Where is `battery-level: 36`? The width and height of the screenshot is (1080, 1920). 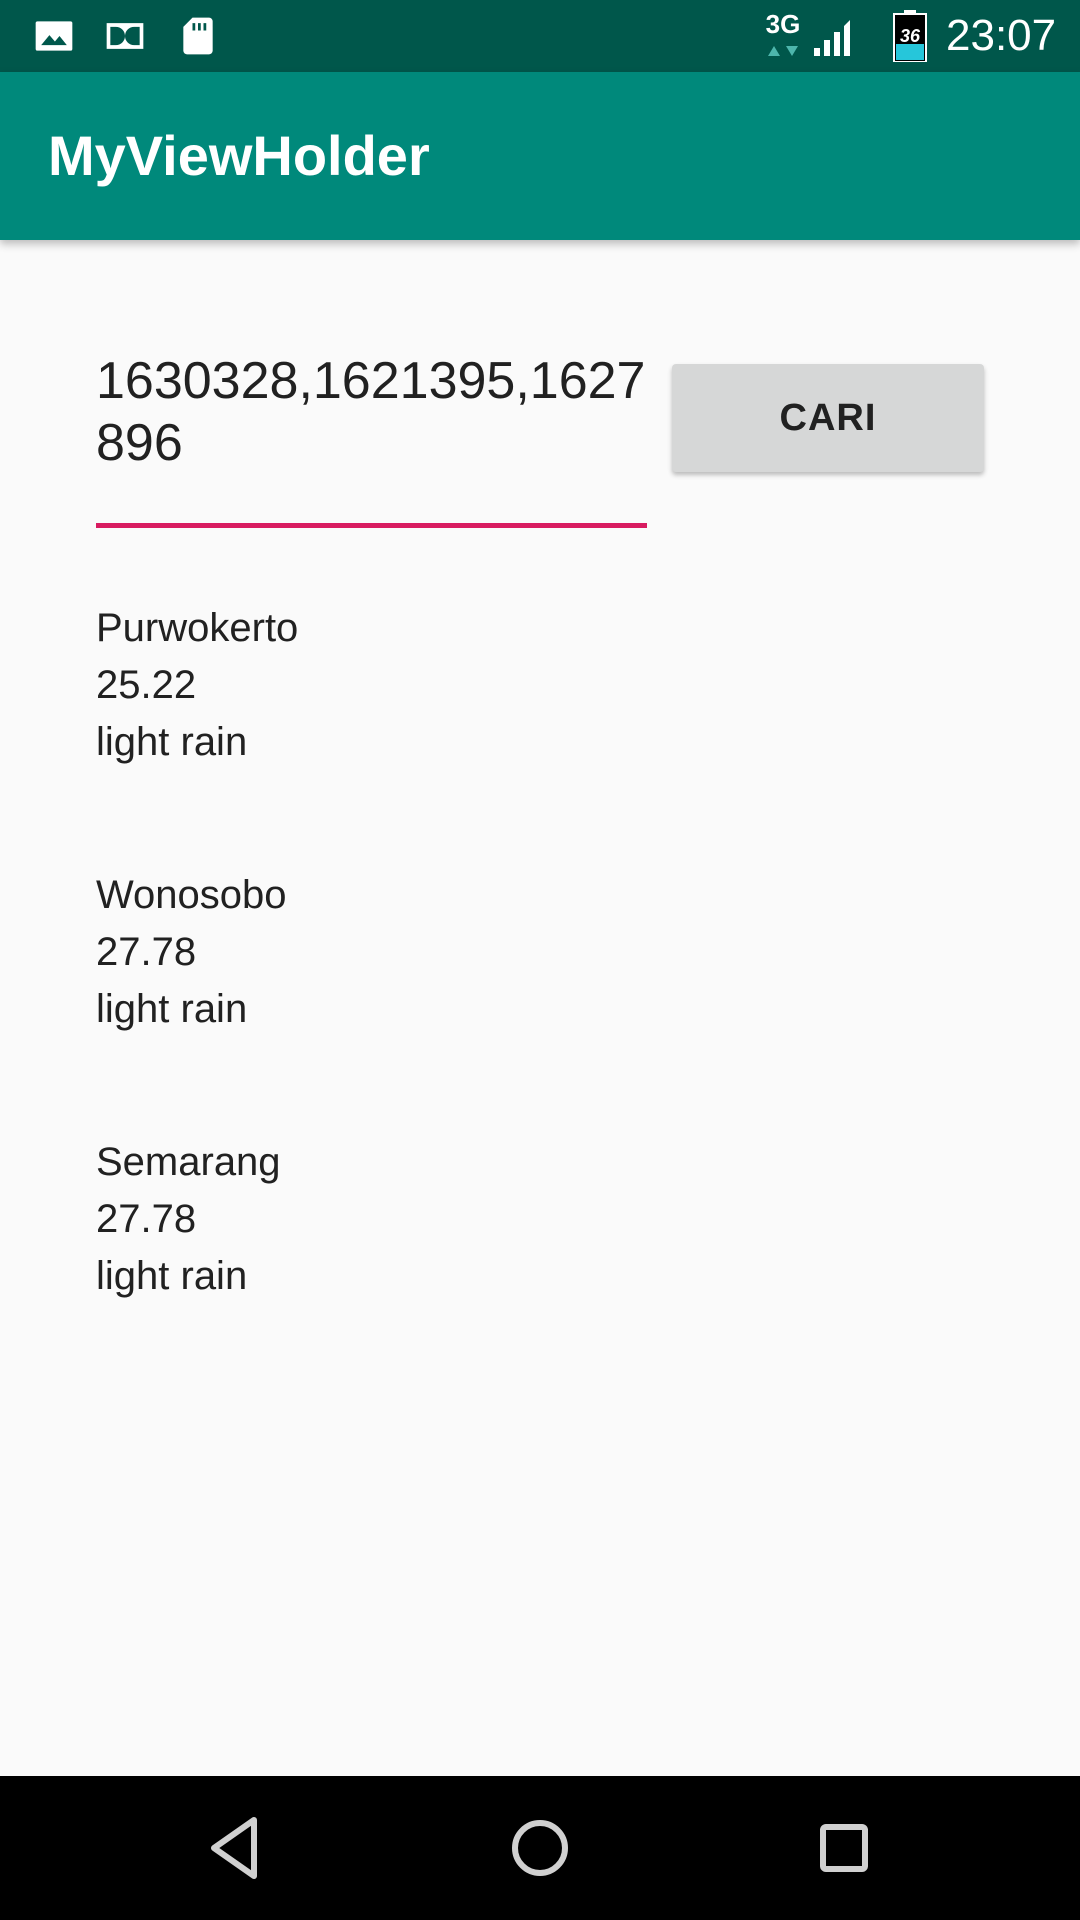 battery-level: 36 is located at coordinates (910, 36).